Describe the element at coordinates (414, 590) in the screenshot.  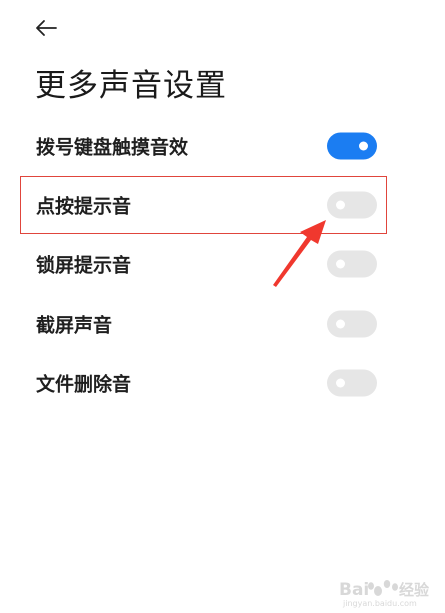
I see `svg-text: 经验` at that location.